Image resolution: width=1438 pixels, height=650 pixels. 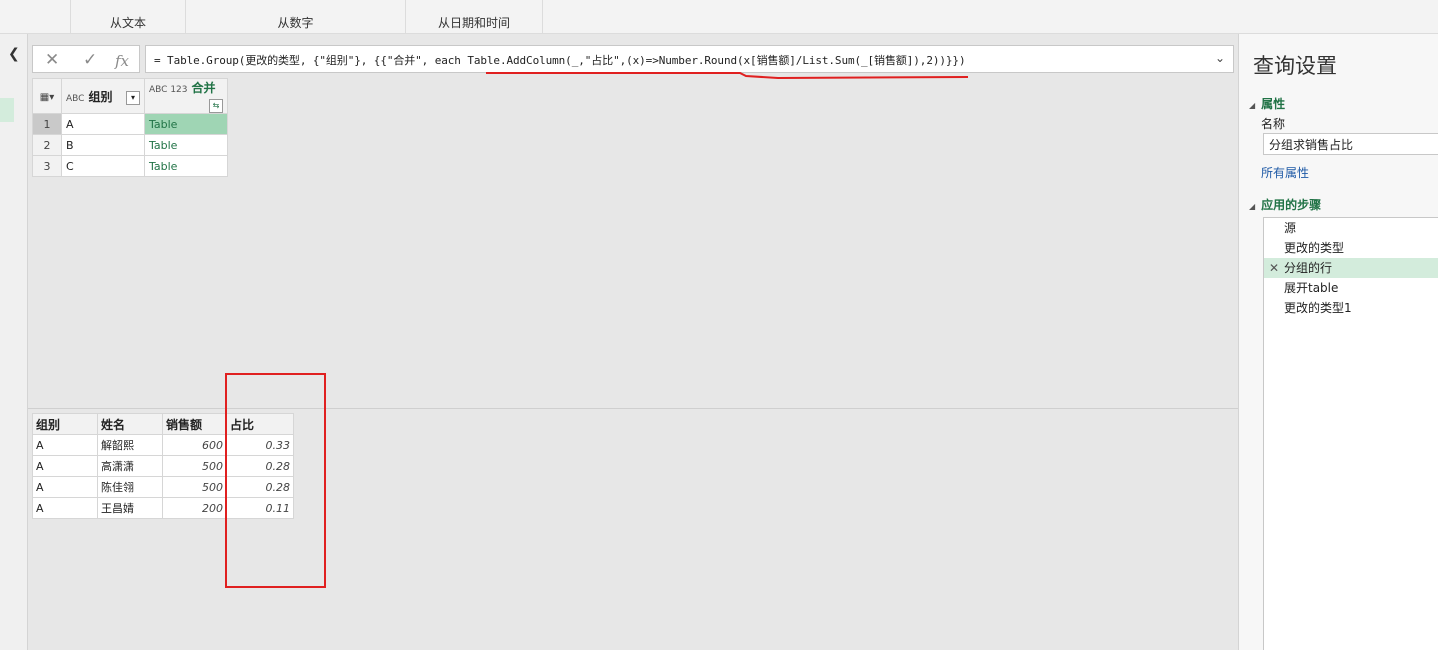 I want to click on step-label: 展开table, so click(x=1311, y=288).